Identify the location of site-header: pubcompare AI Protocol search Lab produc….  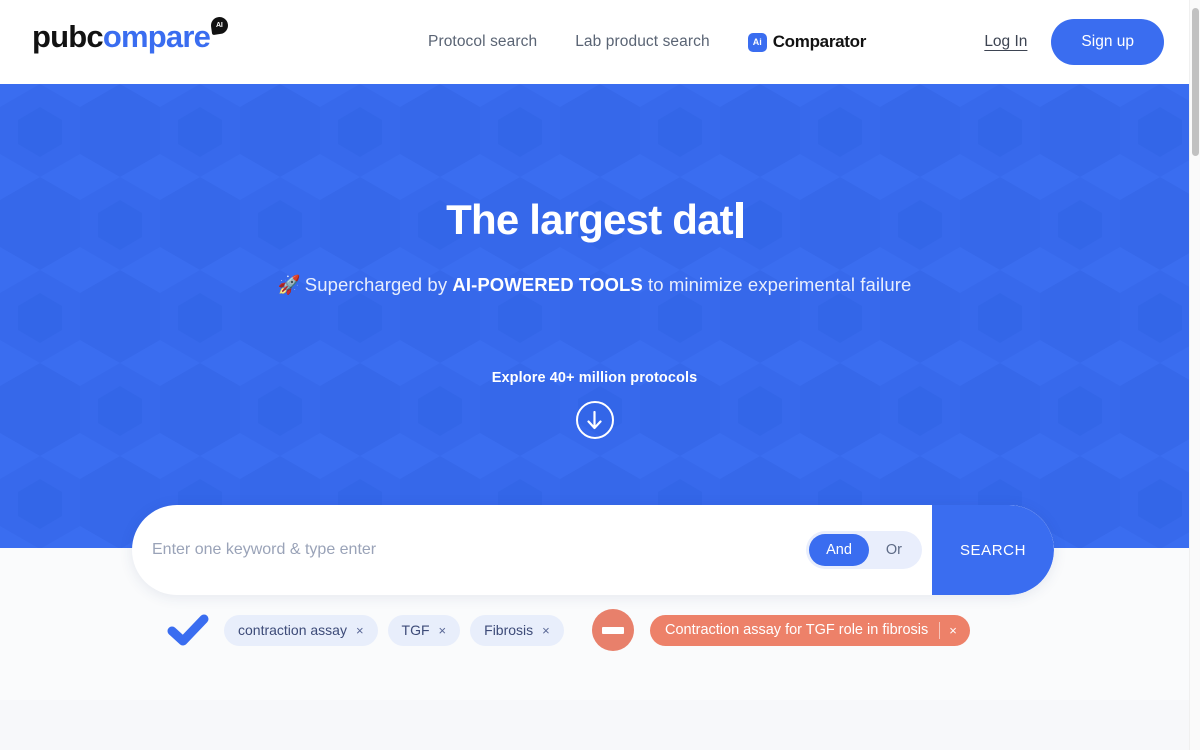
(594, 42).